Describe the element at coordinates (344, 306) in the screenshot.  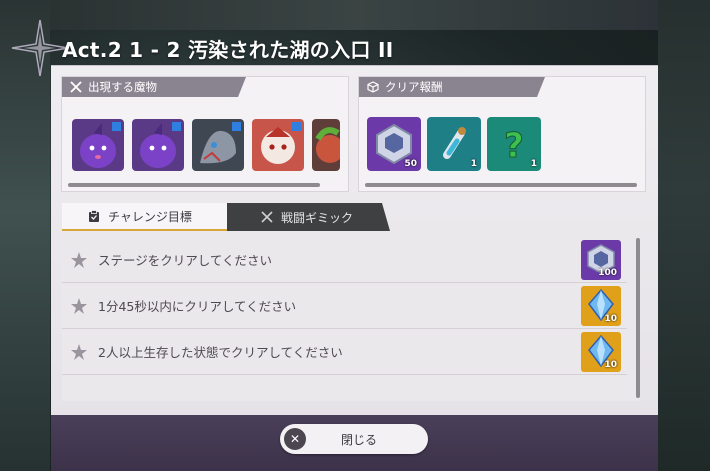
I see `mission-row: 1分45秒以内にクリアしてください 10` at that location.